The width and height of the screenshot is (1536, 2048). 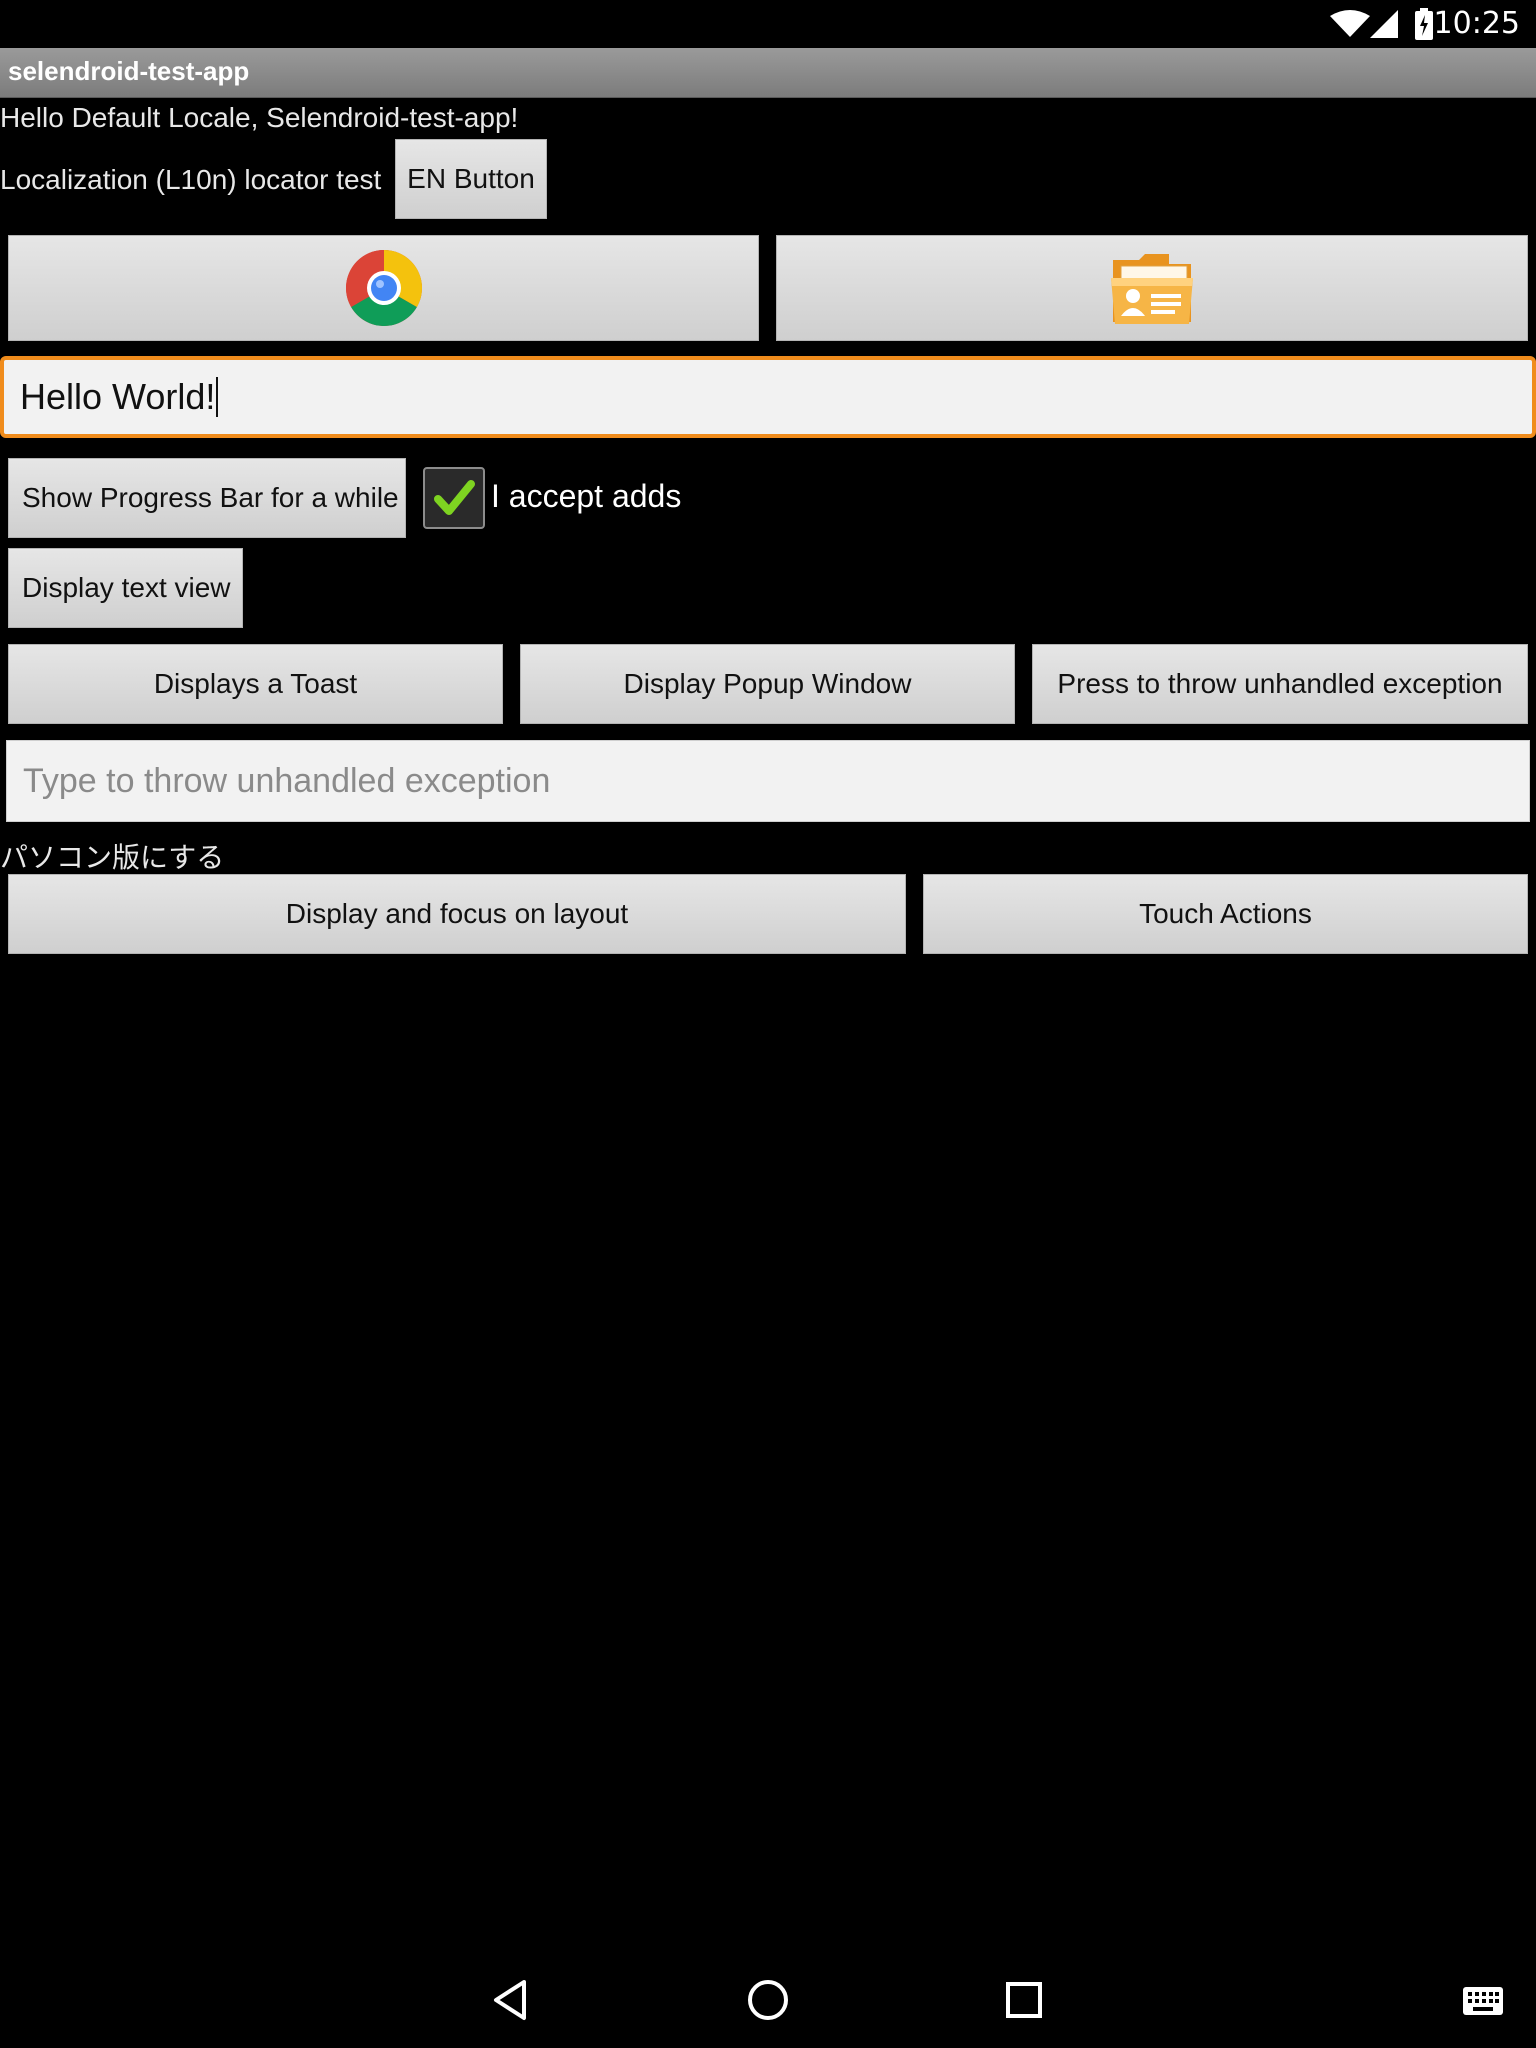 What do you see at coordinates (1350, 23) in the screenshot?
I see `wifi-icon` at bounding box center [1350, 23].